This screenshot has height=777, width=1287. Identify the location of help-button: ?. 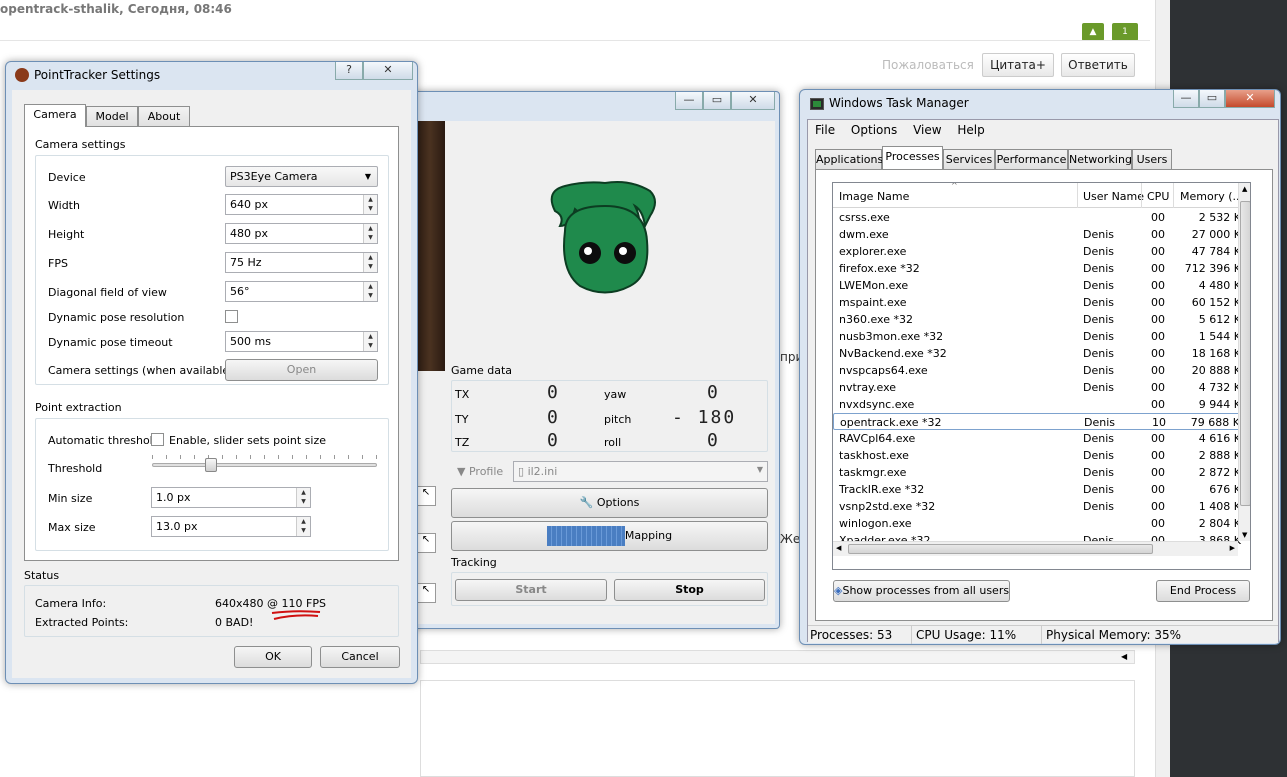
(349, 71).